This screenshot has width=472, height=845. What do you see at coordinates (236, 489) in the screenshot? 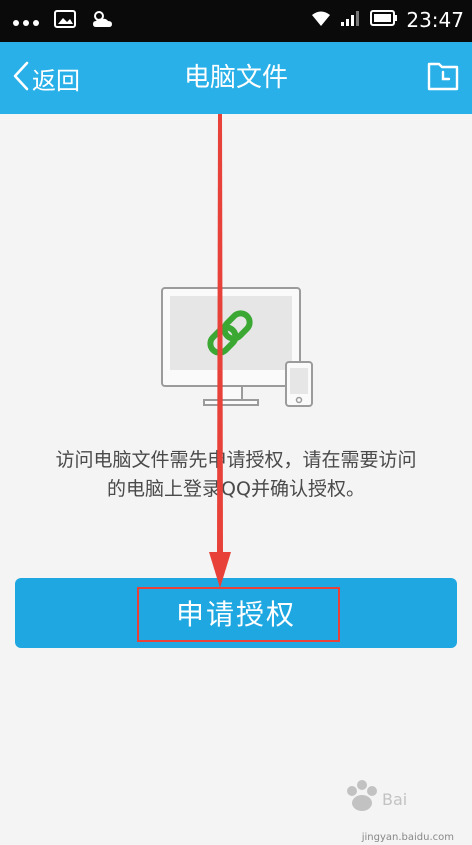
I see `message-line-2: 的电脑上登录QQ并确认授权。` at bounding box center [236, 489].